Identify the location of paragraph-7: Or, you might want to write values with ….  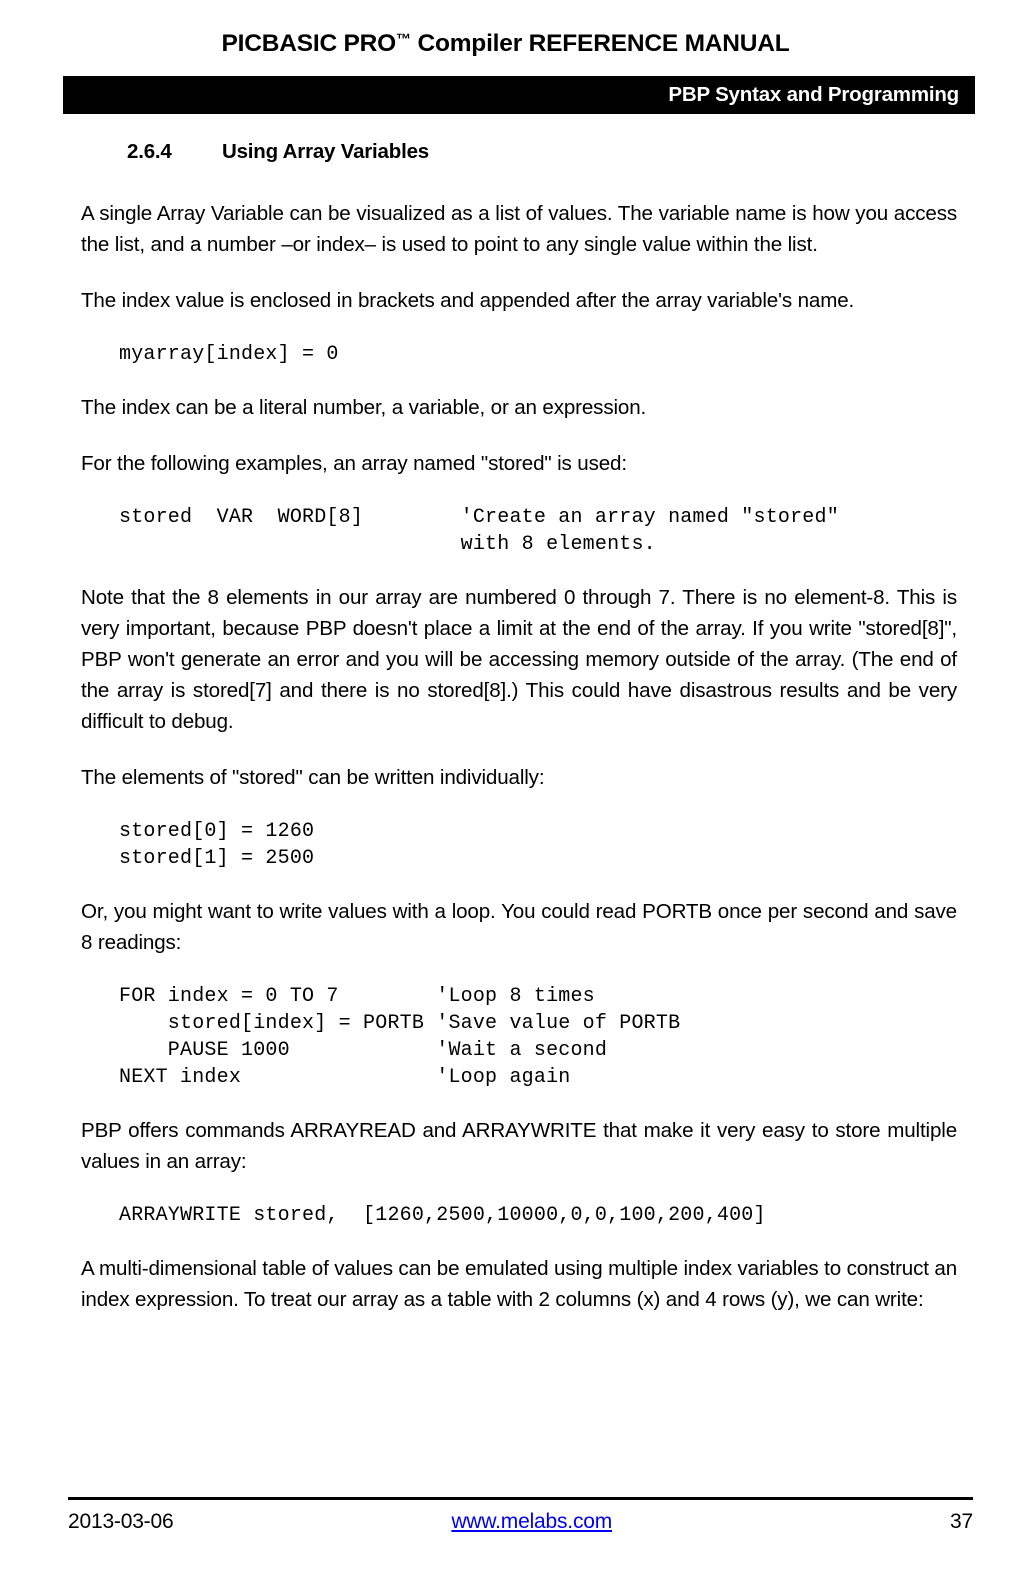
(519, 927).